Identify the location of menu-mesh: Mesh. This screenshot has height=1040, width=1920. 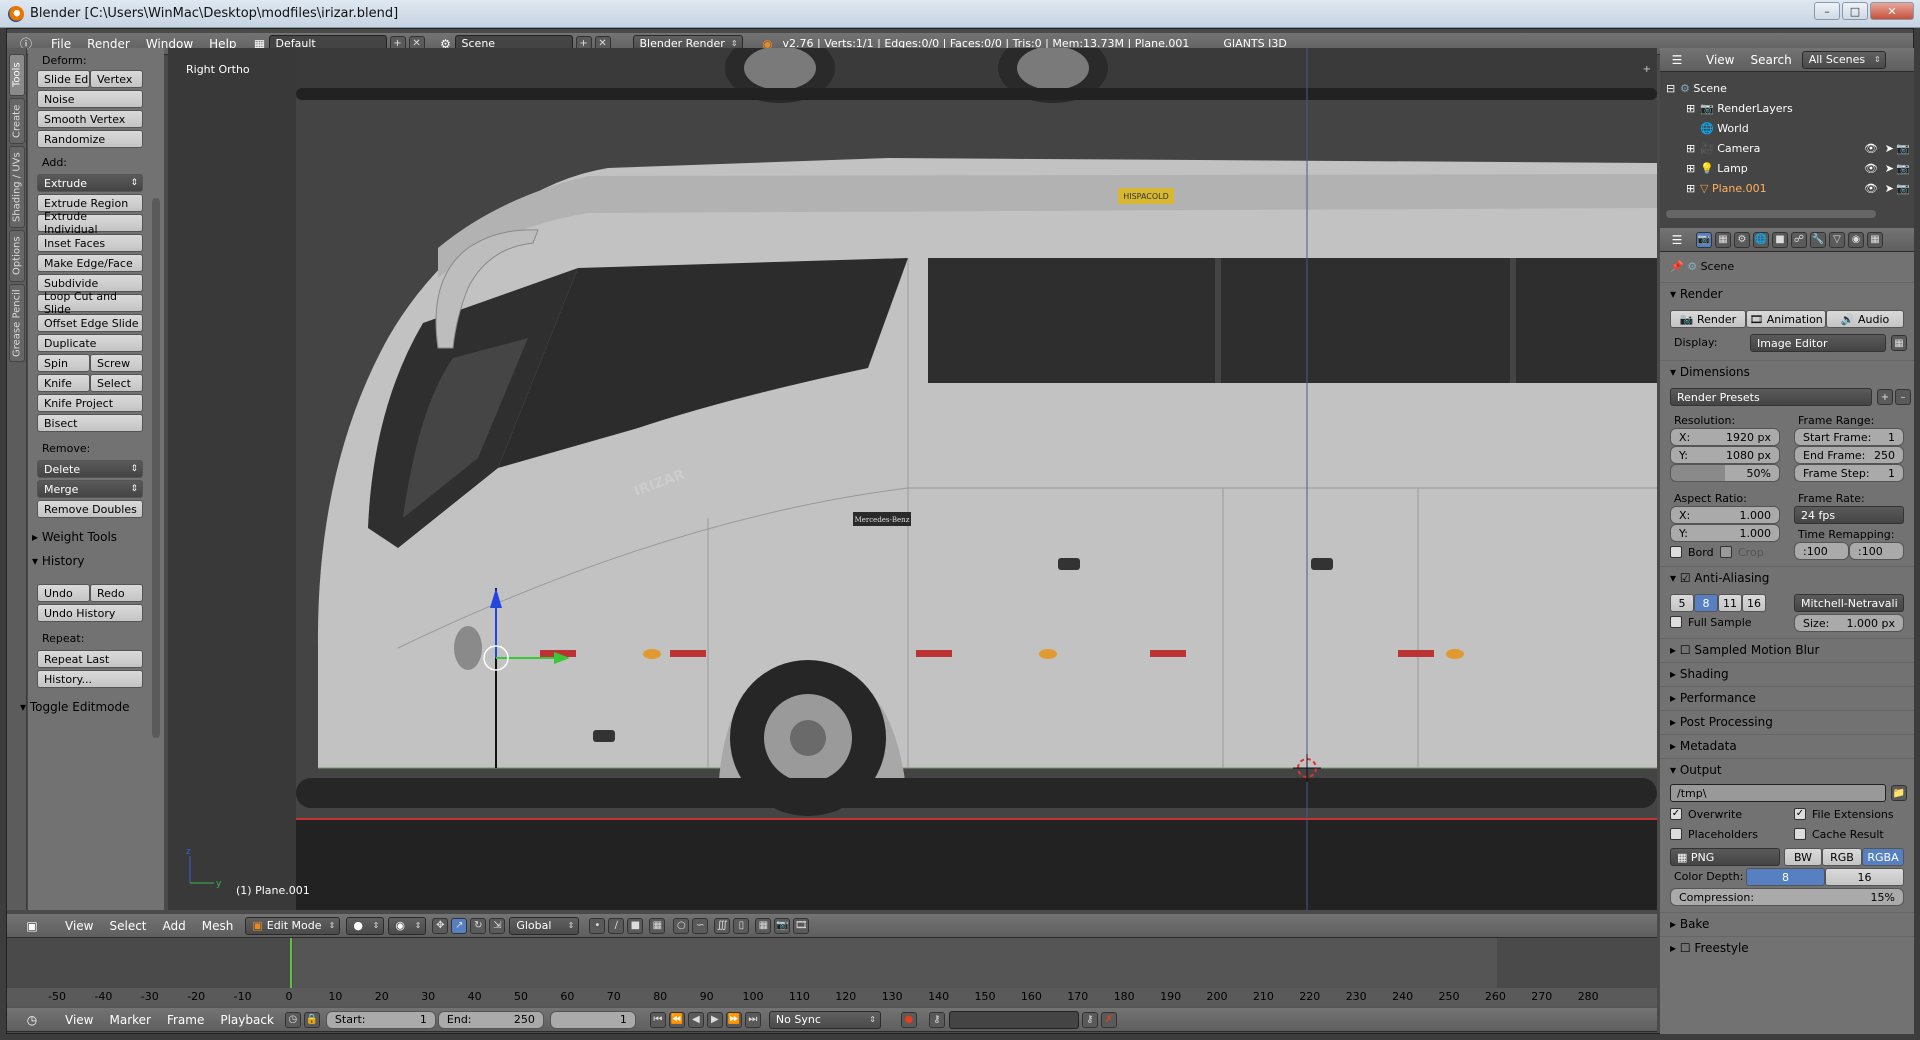
(218, 926).